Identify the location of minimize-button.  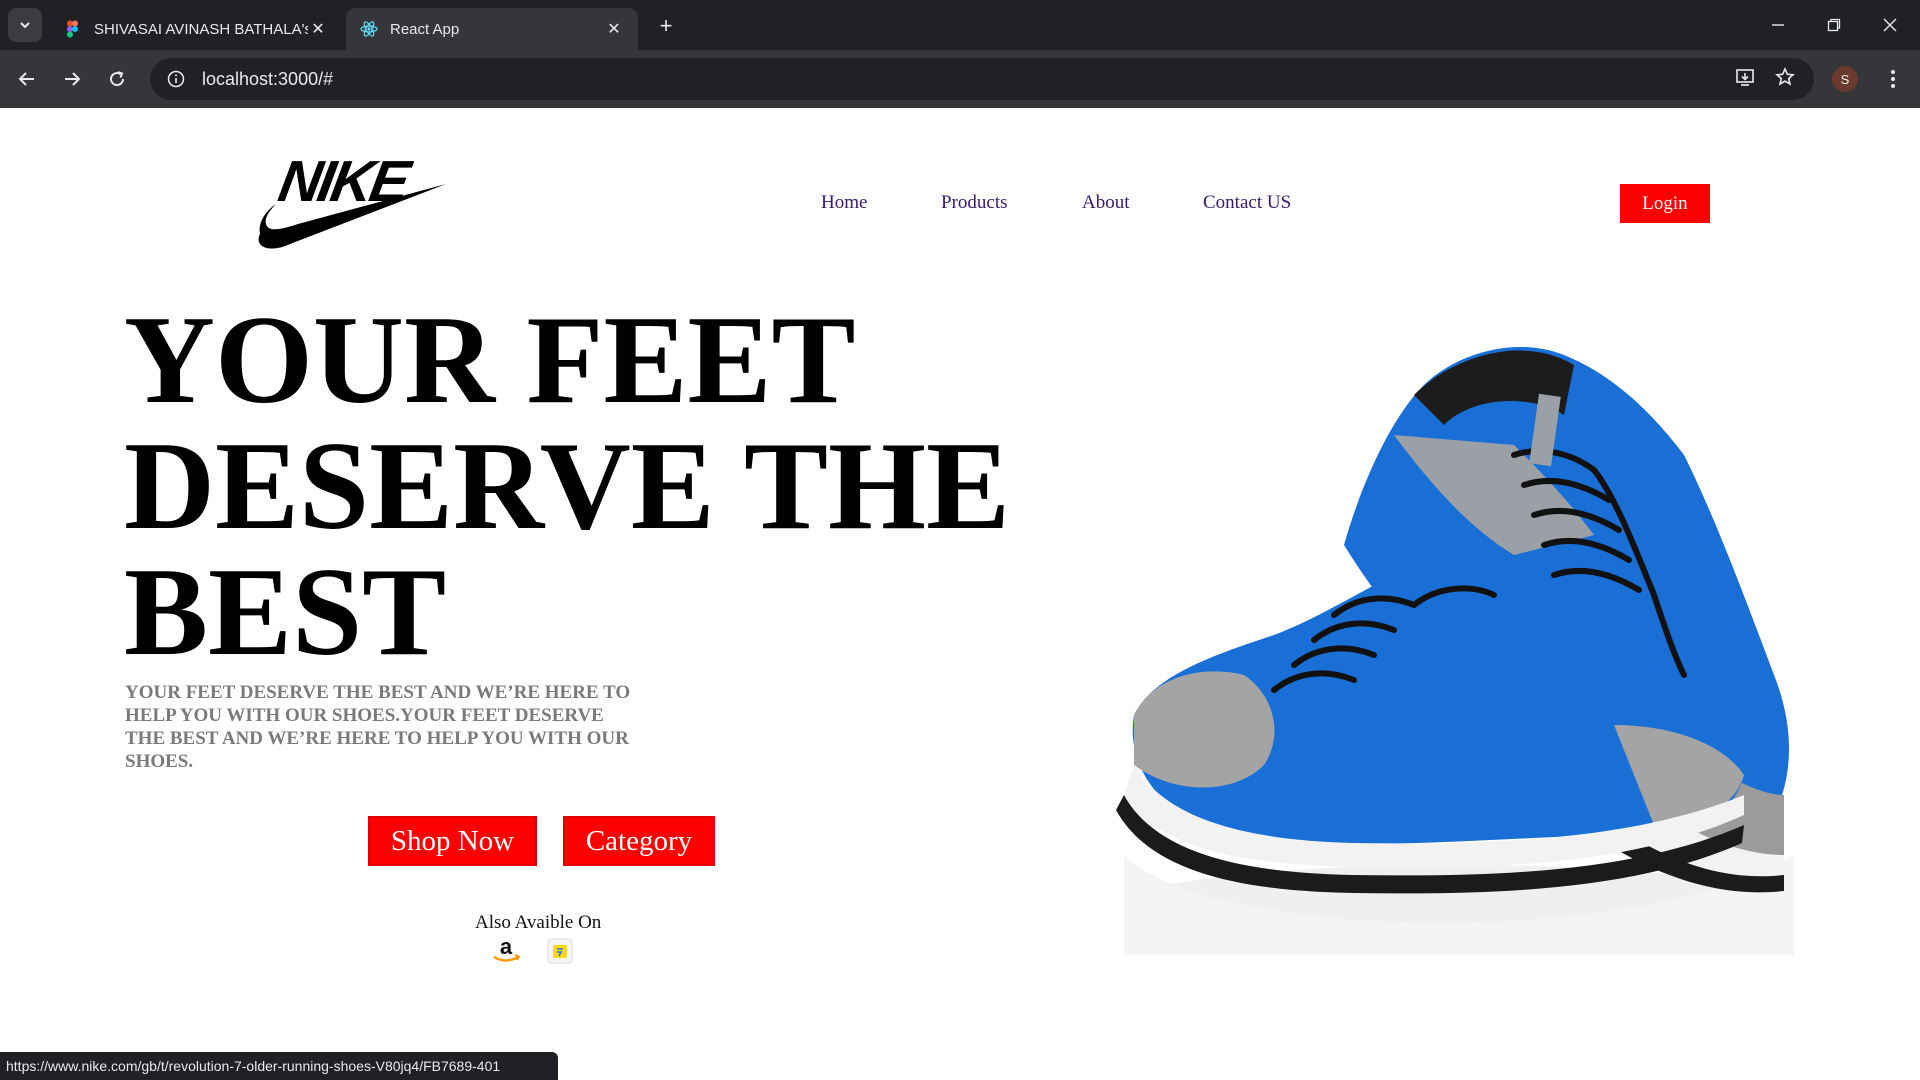
(1778, 25).